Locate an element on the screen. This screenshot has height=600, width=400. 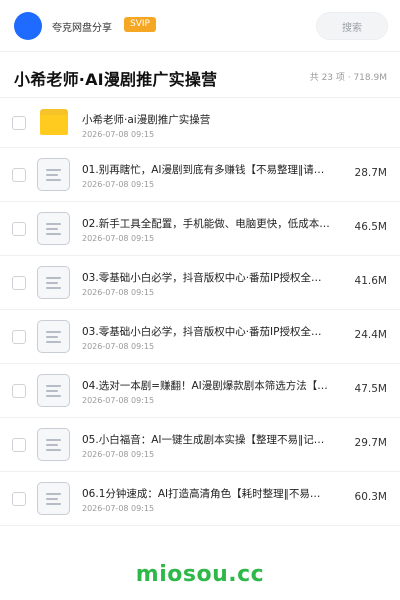
svip-badge: SVIP is located at coordinates (140, 24).